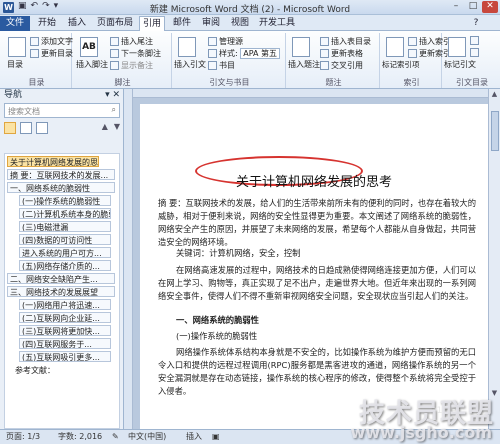 Image resolution: width=500 pixels, height=444 pixels. I want to click on headings-view-icon, so click(10, 128).